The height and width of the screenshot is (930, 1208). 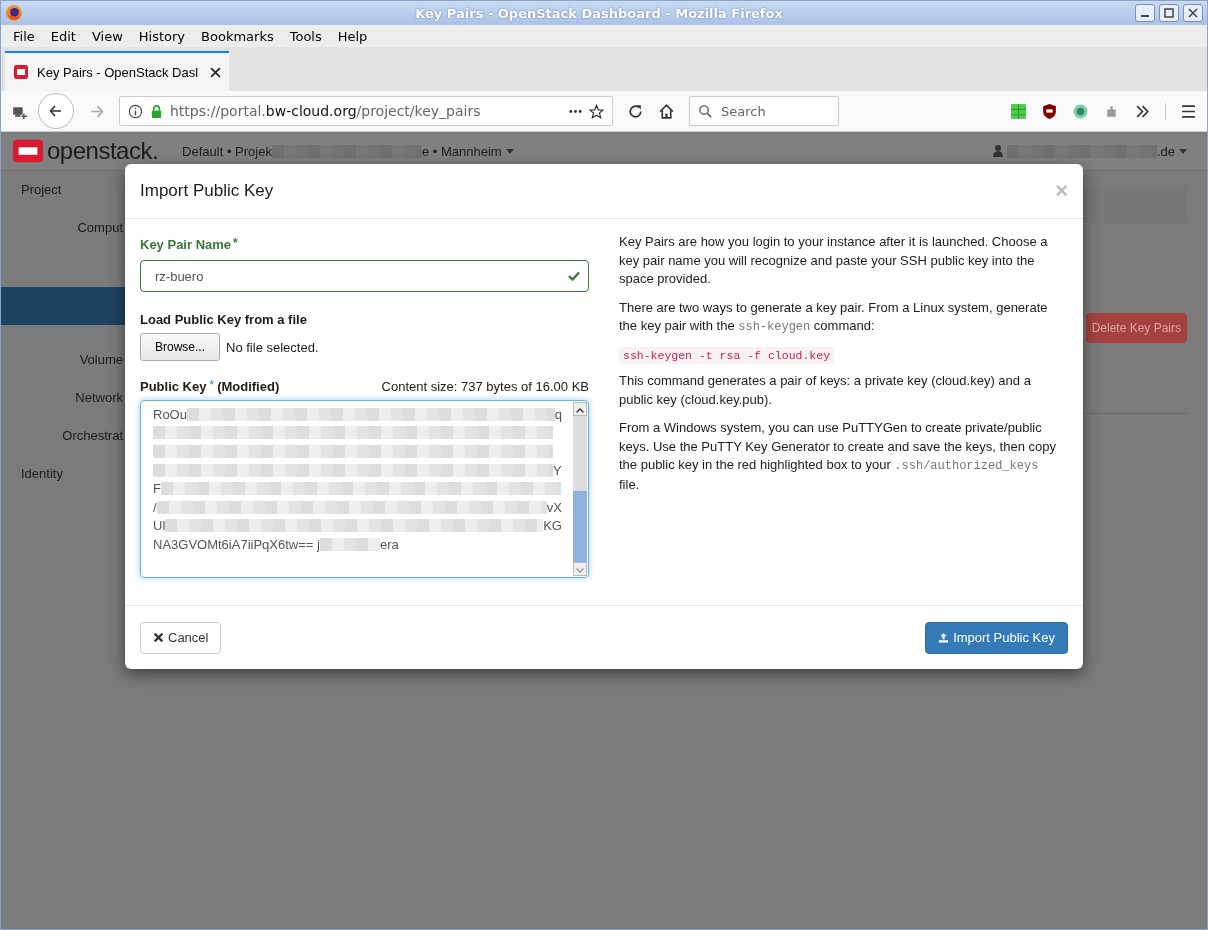 I want to click on key-text: RoOu, so click(x=170, y=414).